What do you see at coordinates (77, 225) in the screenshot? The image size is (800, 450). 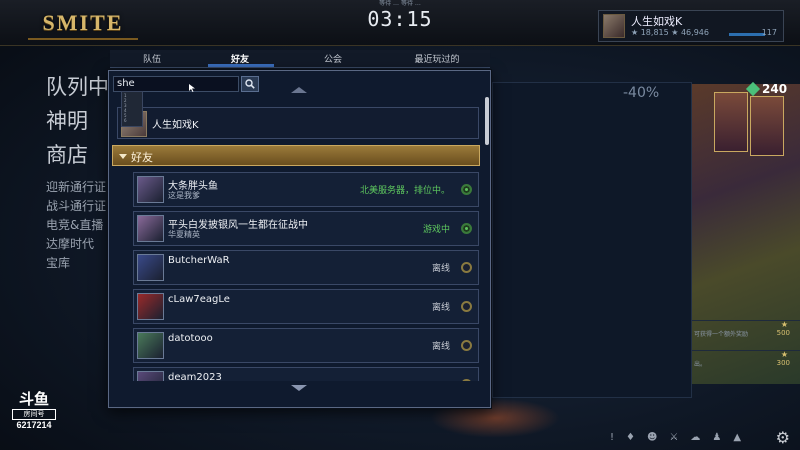 I see `menu-esports: 电竞&直播` at bounding box center [77, 225].